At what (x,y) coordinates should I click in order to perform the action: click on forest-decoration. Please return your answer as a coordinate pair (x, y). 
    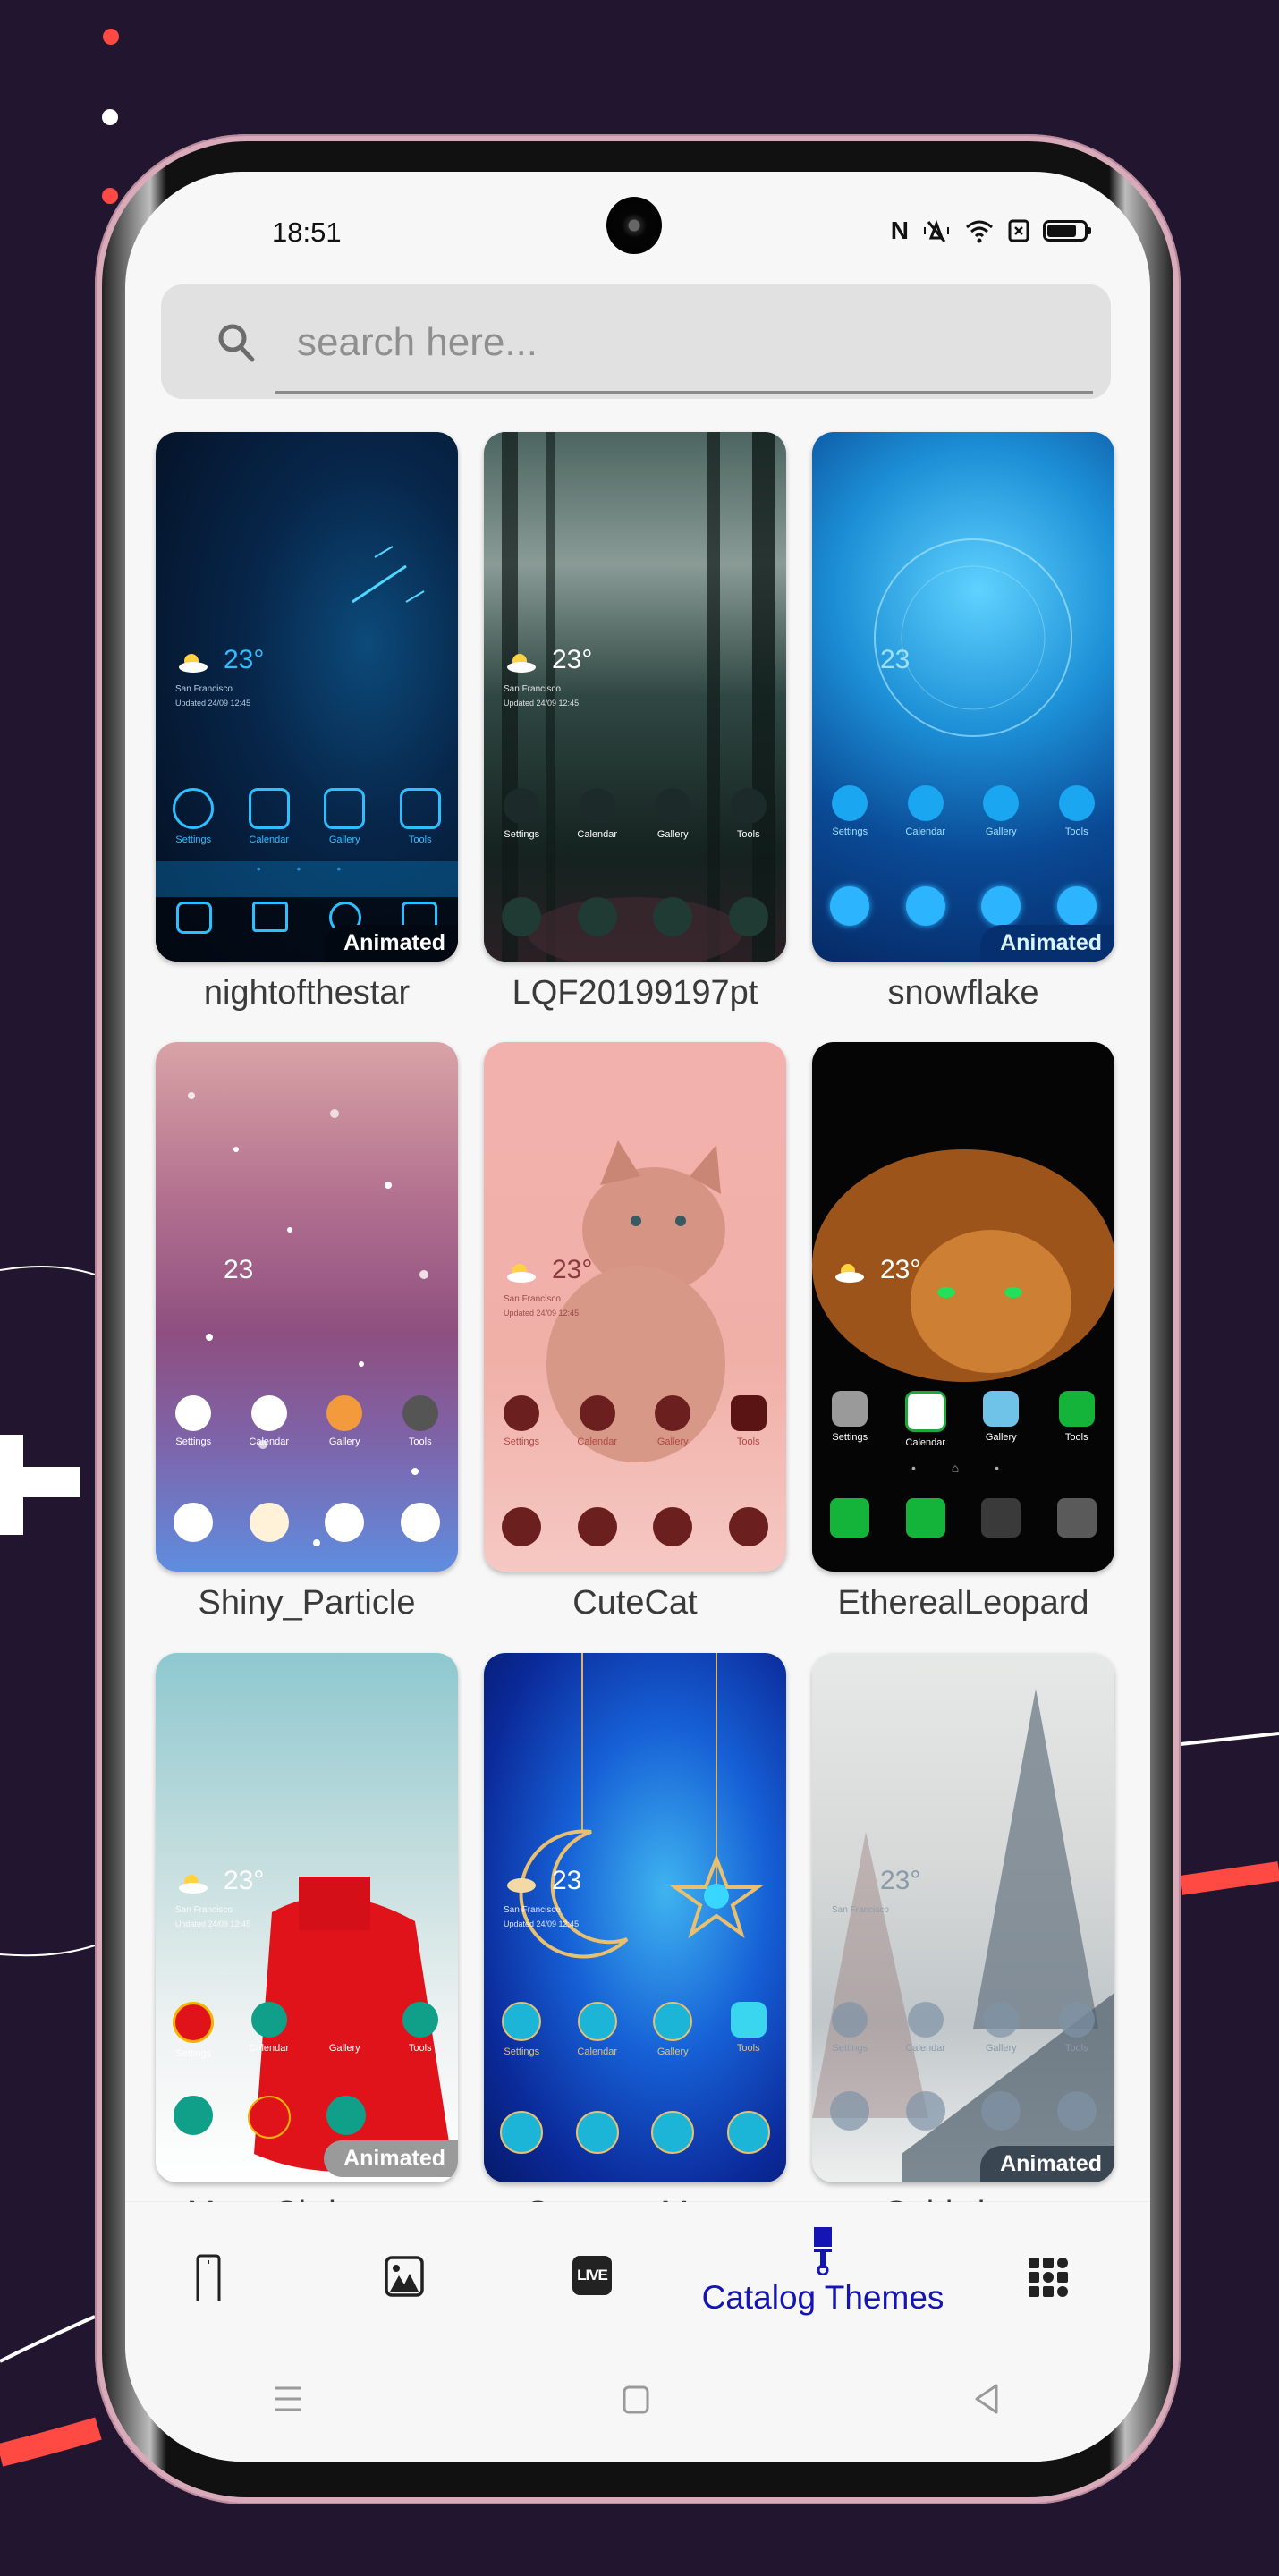
    Looking at the image, I should click on (639, 697).